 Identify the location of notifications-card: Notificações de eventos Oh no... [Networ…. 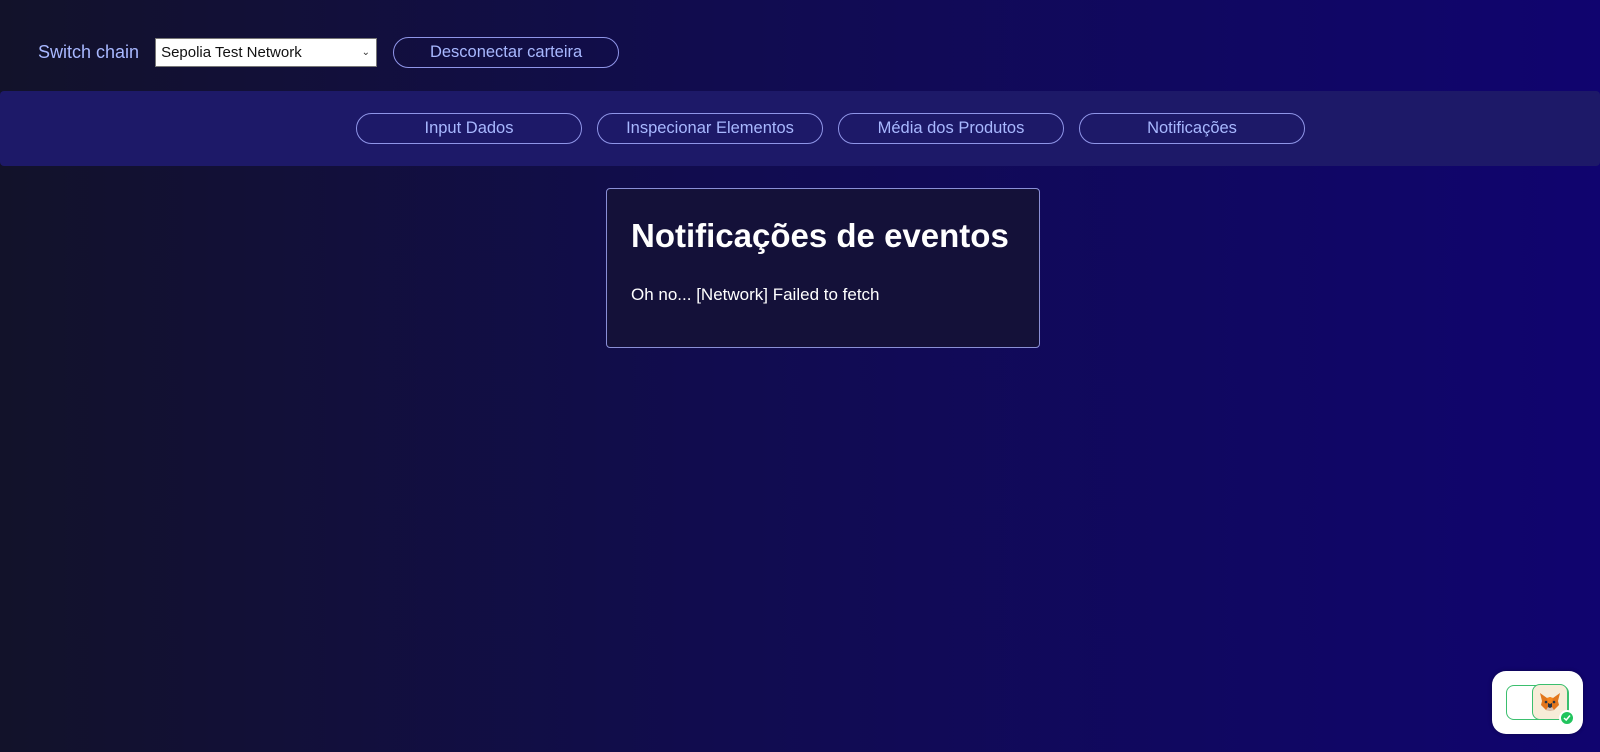
(823, 268).